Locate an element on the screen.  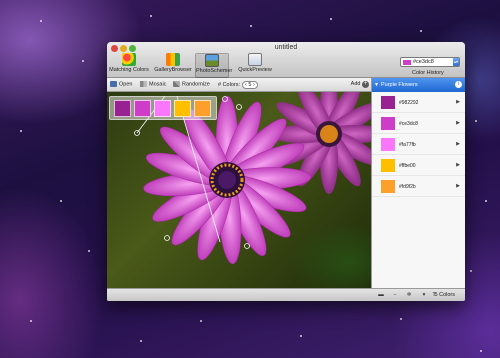
toolbar-quick-preview: QuickPreview is located at coordinates (255, 65).